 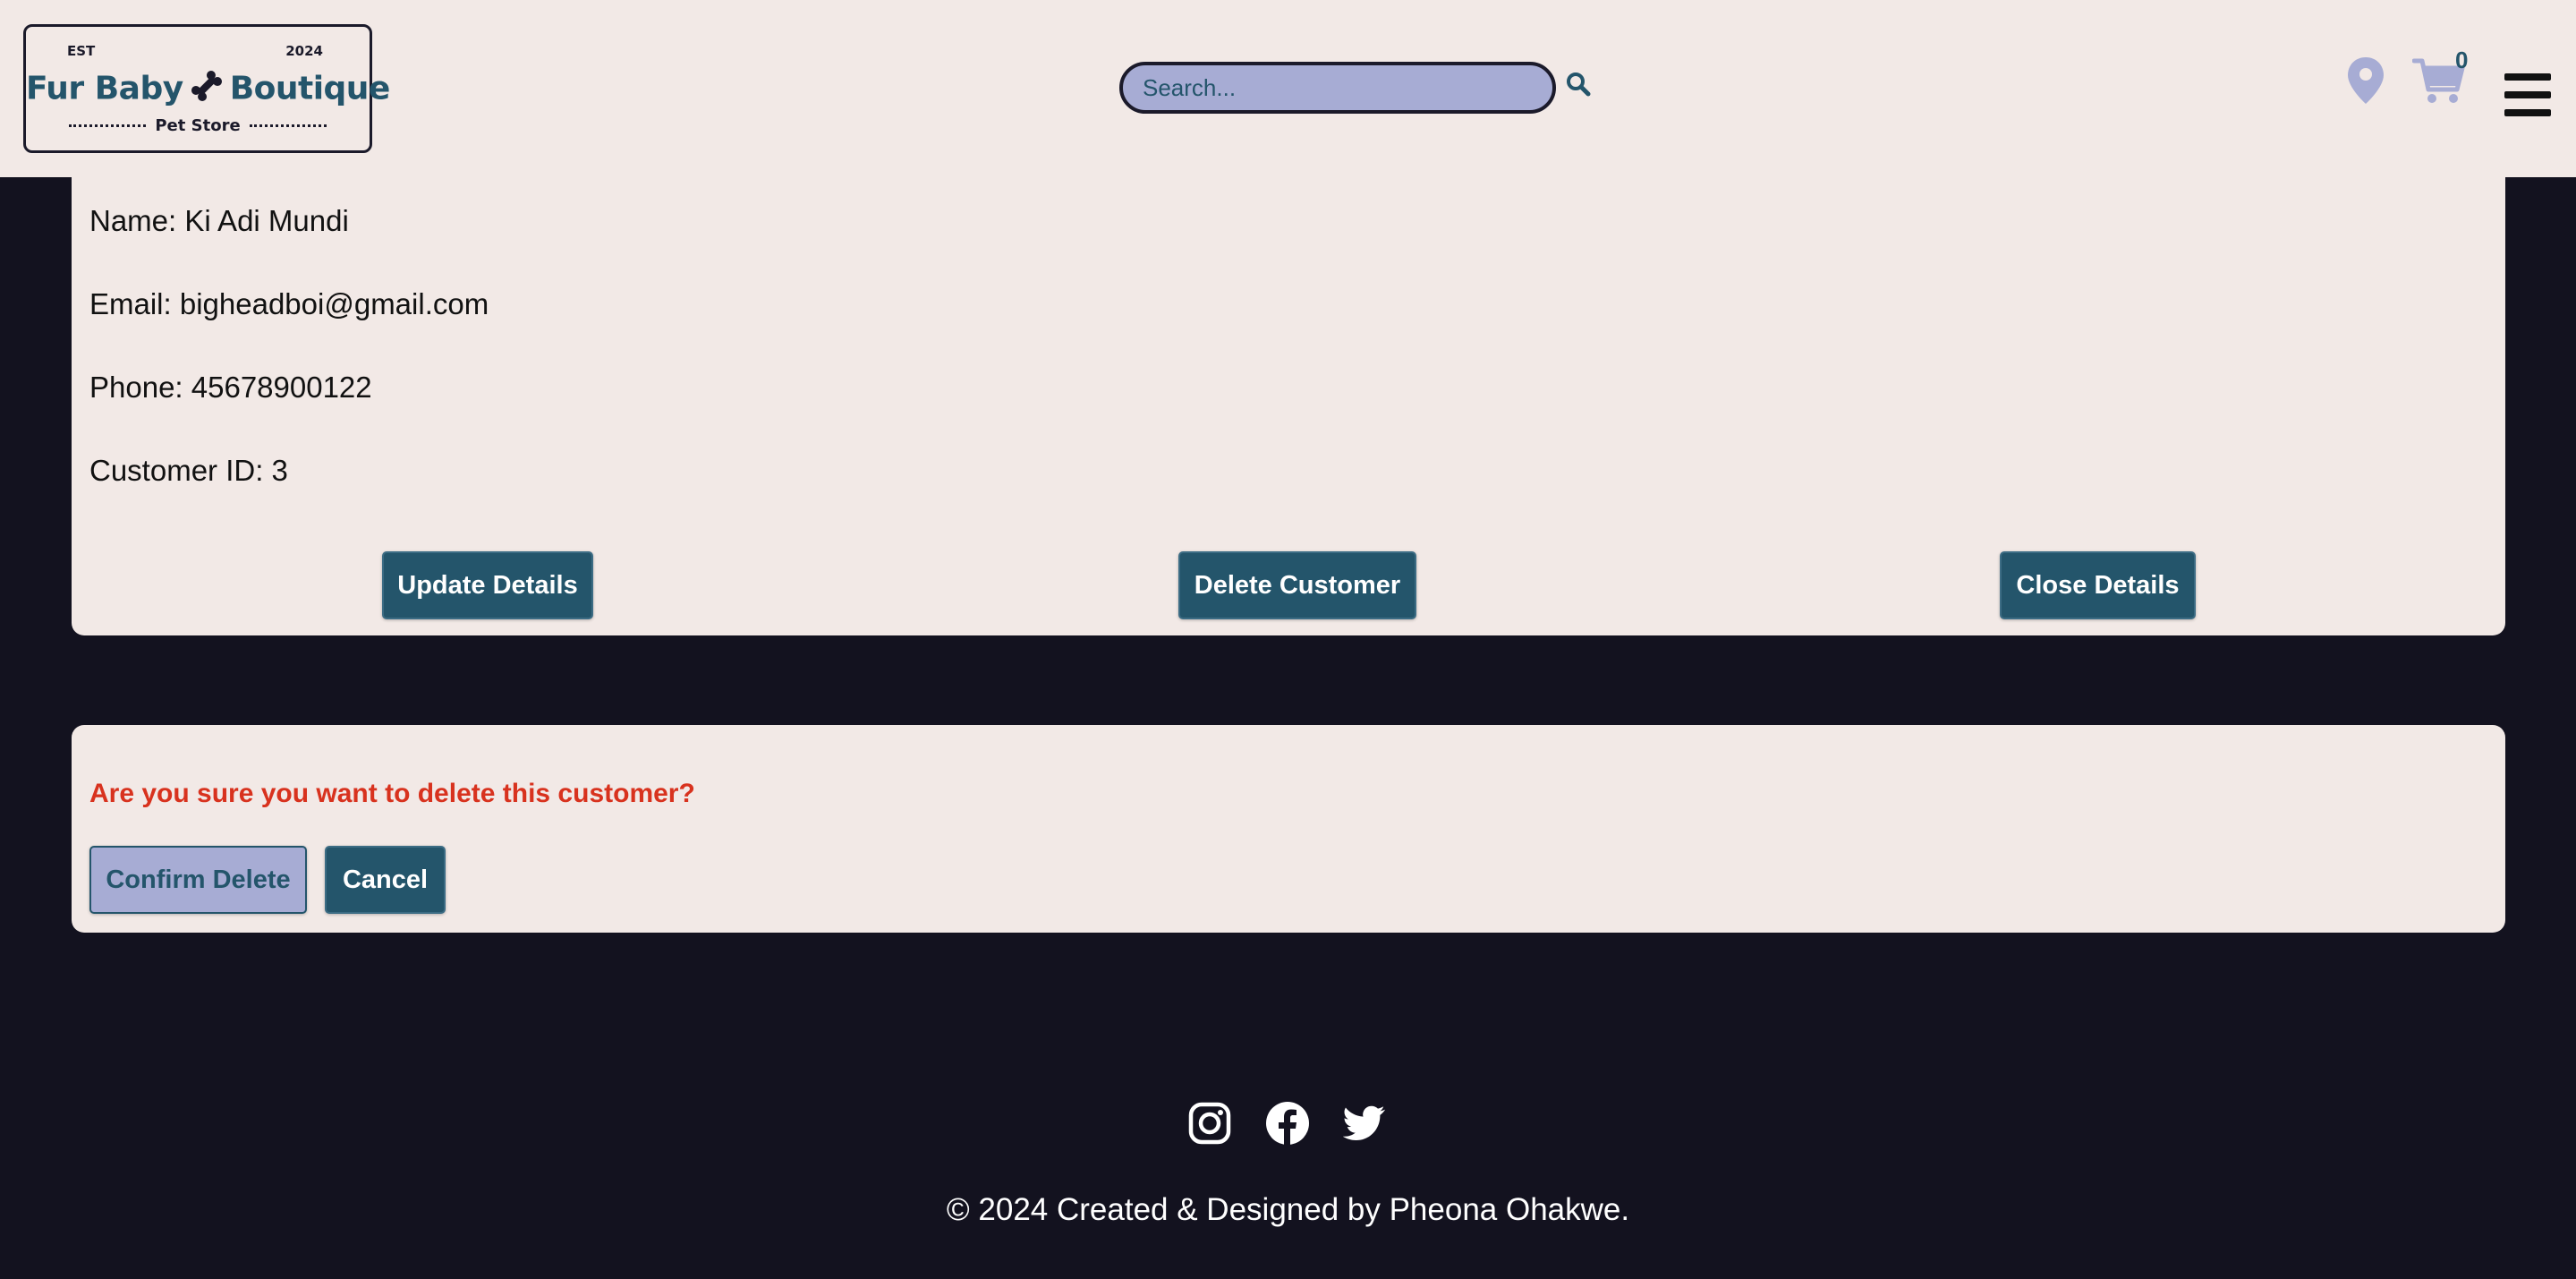 I want to click on search-input, so click(x=1337, y=87).